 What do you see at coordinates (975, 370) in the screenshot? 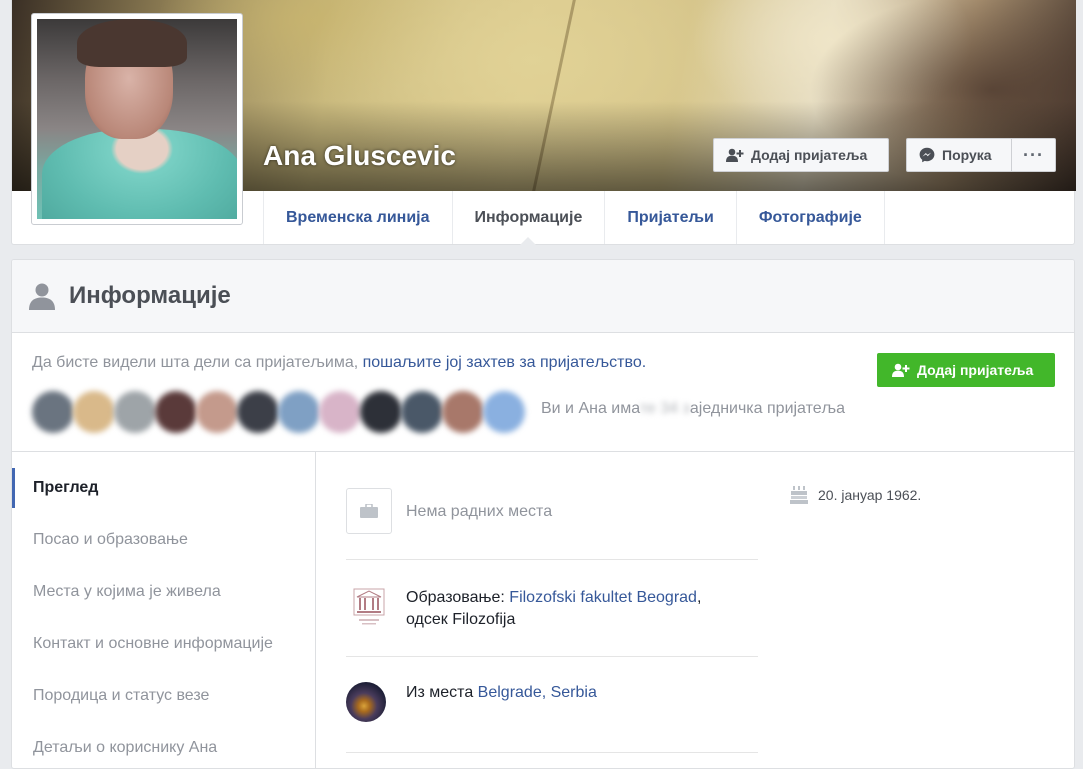
I see `add-friend-green-label: Додај пријатеља` at bounding box center [975, 370].